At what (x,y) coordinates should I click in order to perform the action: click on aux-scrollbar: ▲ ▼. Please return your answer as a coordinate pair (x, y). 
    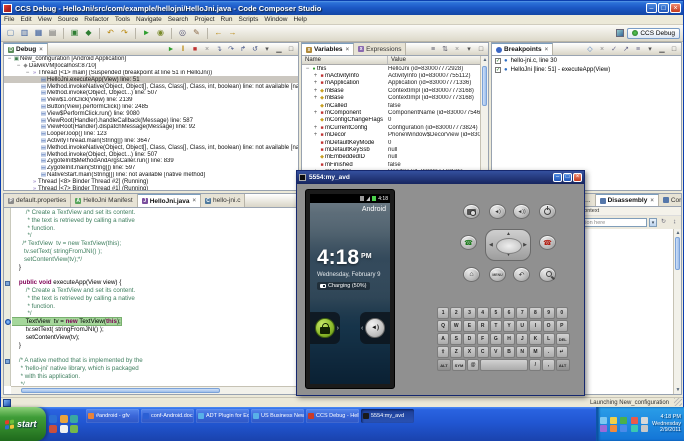
    Looking at the image, I should click on (677, 311).